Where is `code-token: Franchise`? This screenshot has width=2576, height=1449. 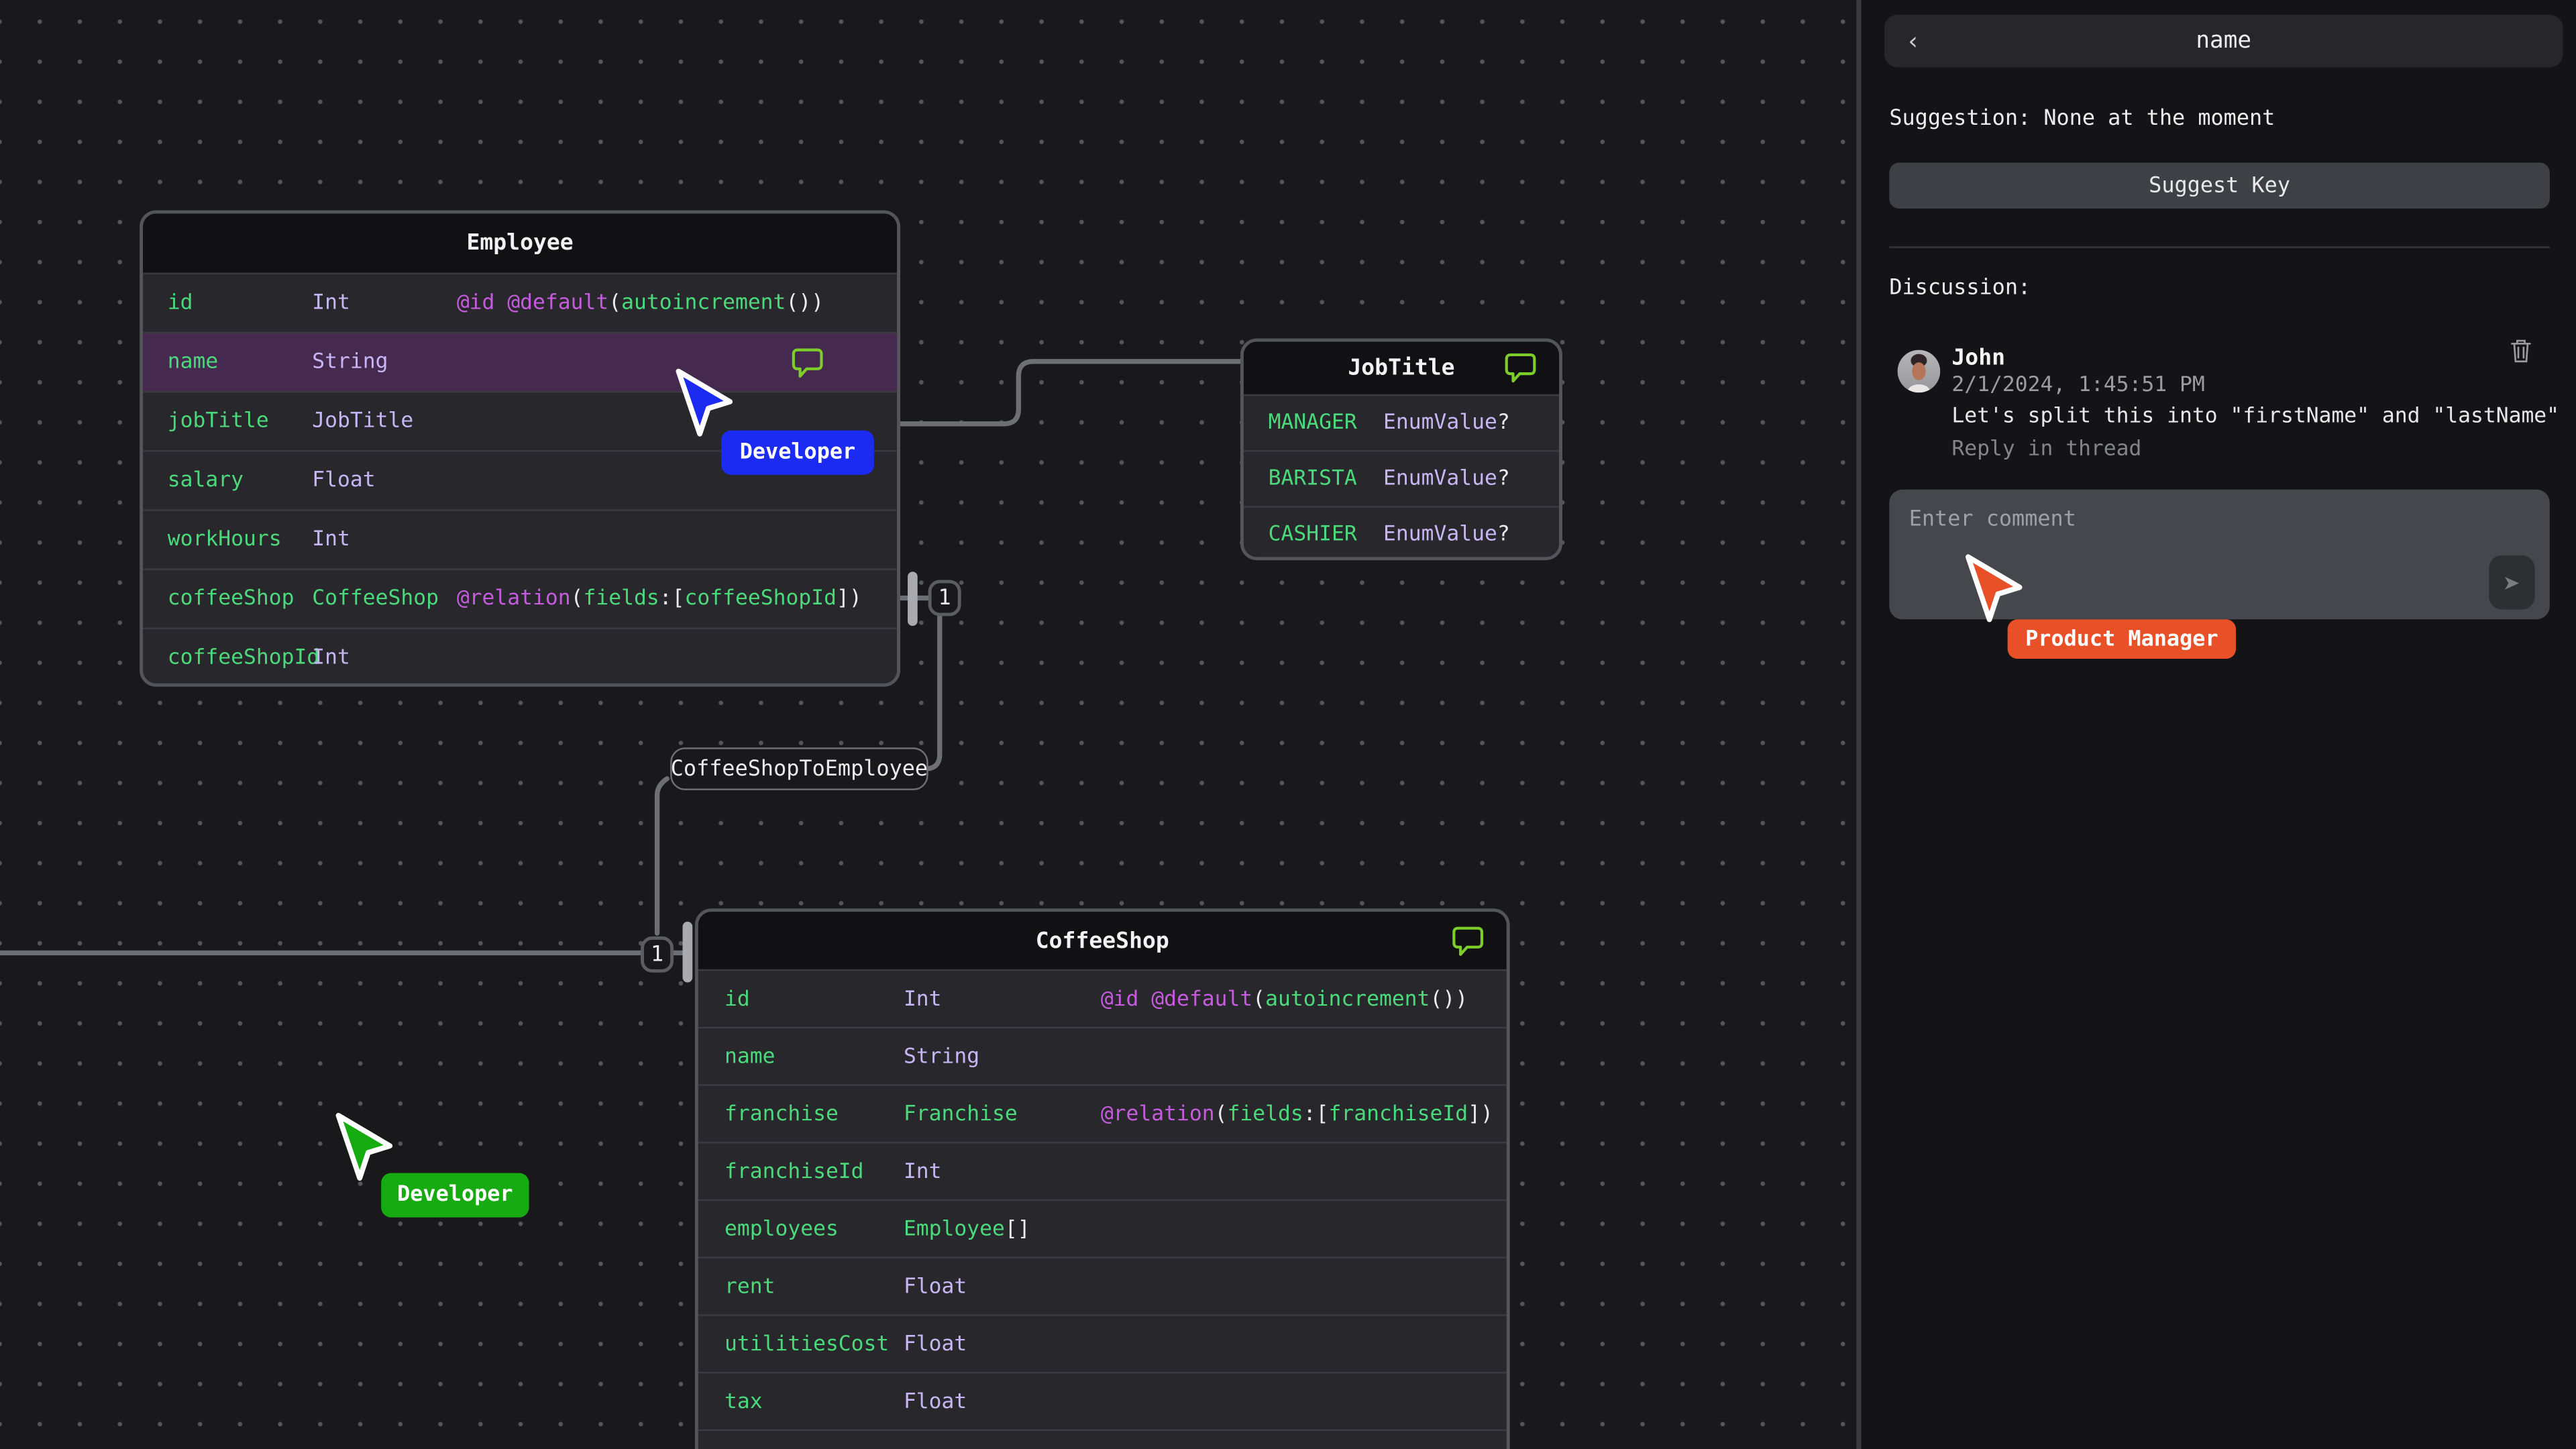 code-token: Franchise is located at coordinates (960, 1114).